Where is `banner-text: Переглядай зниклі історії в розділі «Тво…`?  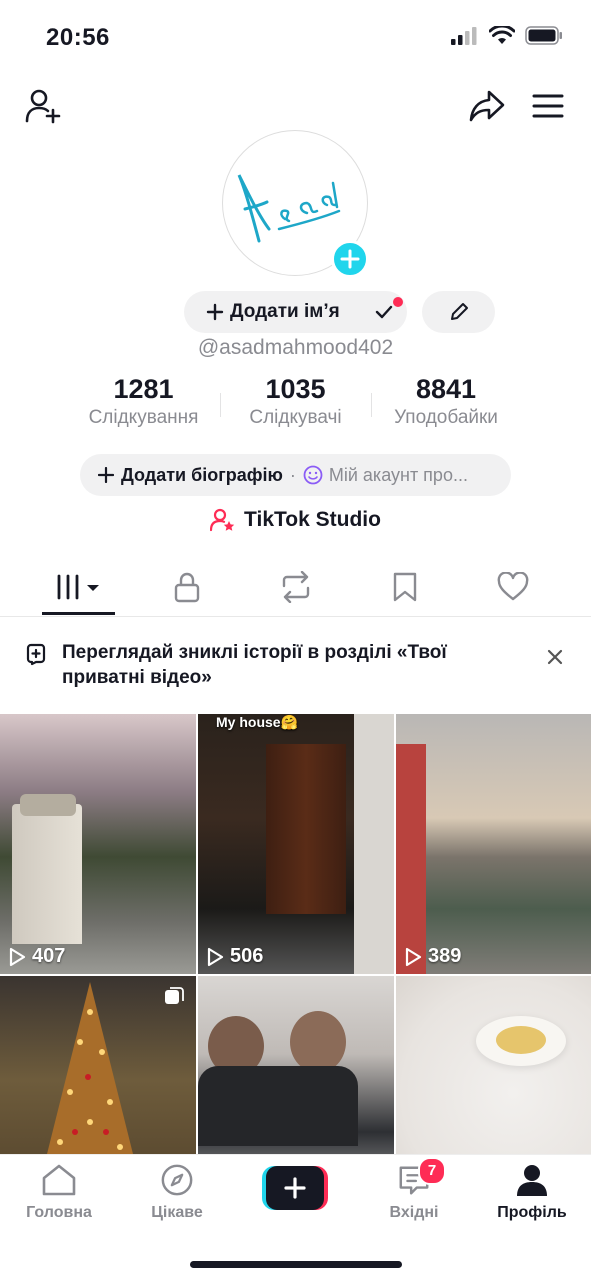 banner-text: Переглядай зниклі історії в розділі «Тво… is located at coordinates (254, 665).